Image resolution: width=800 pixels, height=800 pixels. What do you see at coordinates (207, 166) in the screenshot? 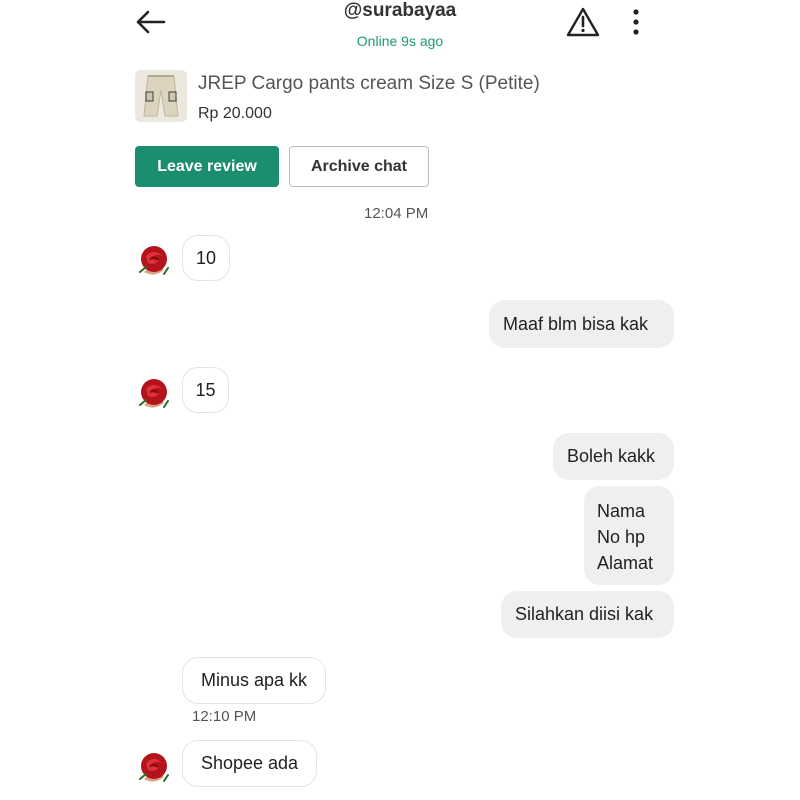
I see `leave-review-button: Leave review` at bounding box center [207, 166].